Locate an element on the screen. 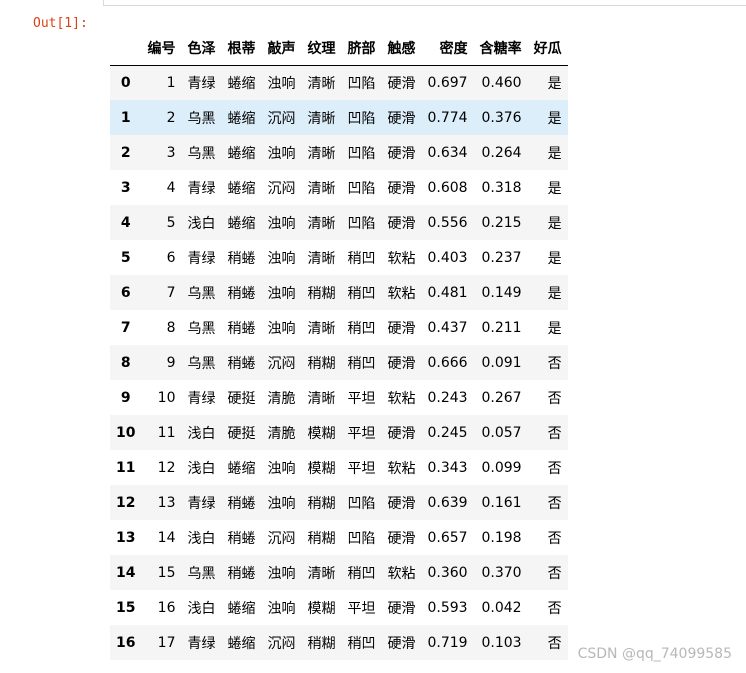  column-header: 纹理 is located at coordinates (321, 48).